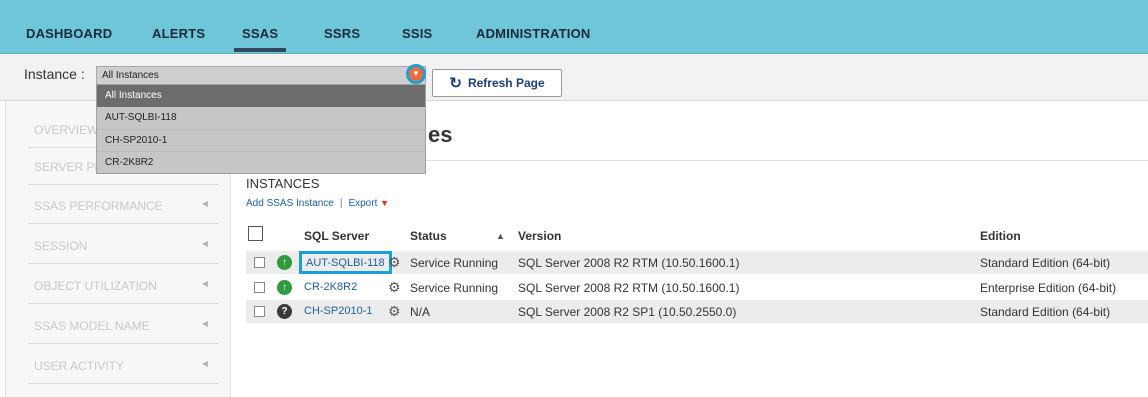  What do you see at coordinates (440, 134) in the screenshot?
I see `page-title: es` at bounding box center [440, 134].